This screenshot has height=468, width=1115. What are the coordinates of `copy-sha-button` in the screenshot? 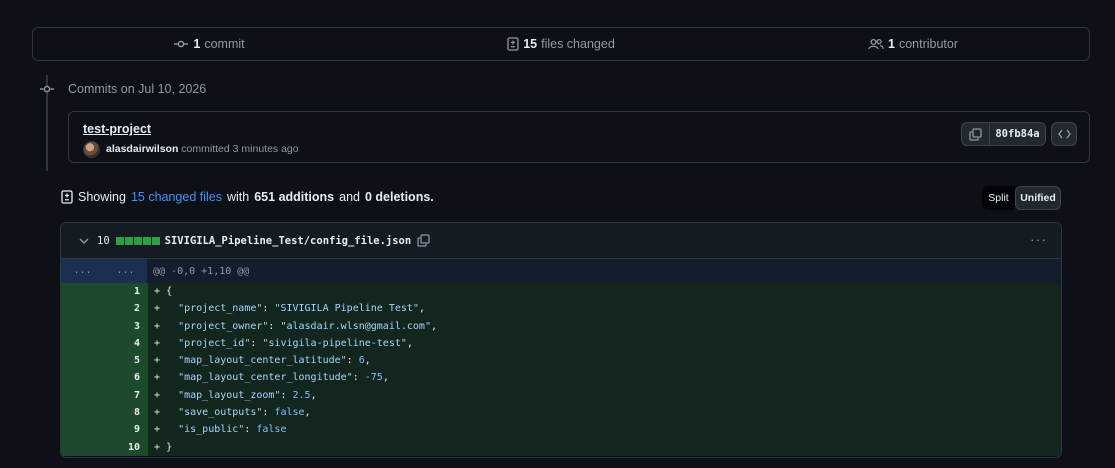 It's located at (975, 134).